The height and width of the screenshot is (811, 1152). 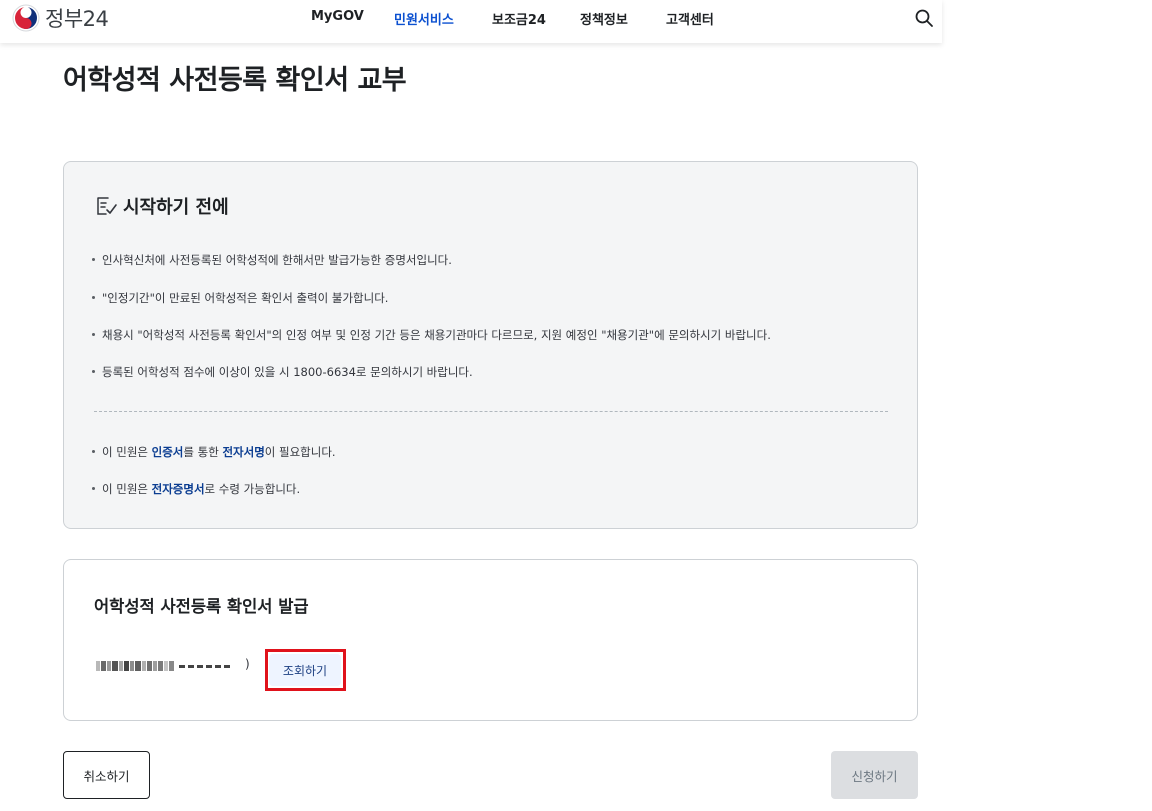 I want to click on notice-text: 이 필요합니다., so click(x=300, y=452).